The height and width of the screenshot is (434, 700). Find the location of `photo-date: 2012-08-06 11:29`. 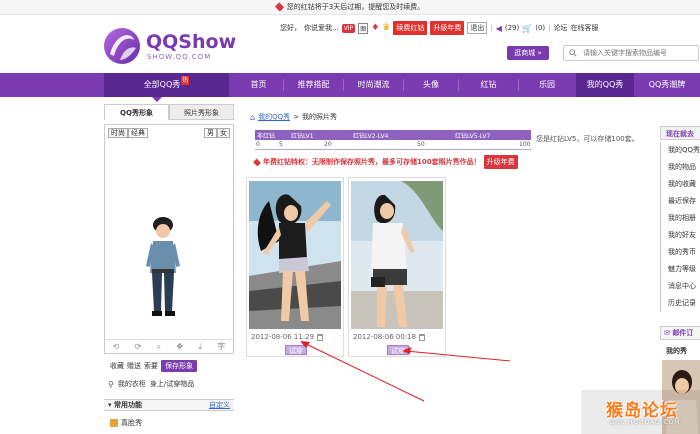

photo-date: 2012-08-06 11:29 is located at coordinates (287, 337).